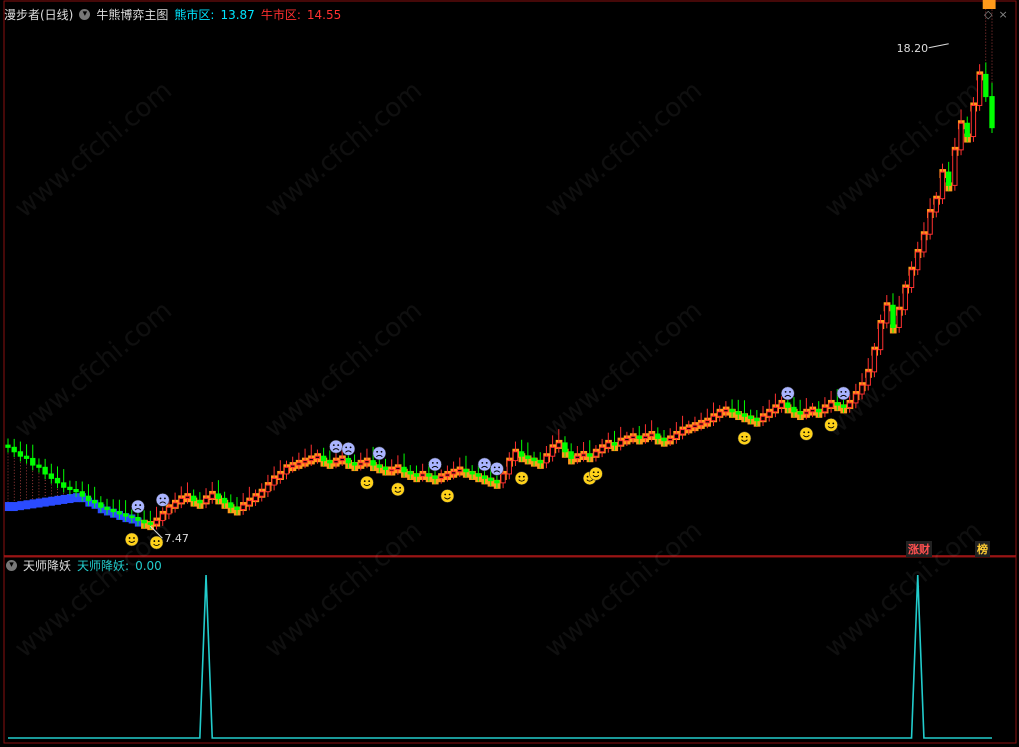  I want to click on sub-value-label: 天师降妖, so click(101, 566).